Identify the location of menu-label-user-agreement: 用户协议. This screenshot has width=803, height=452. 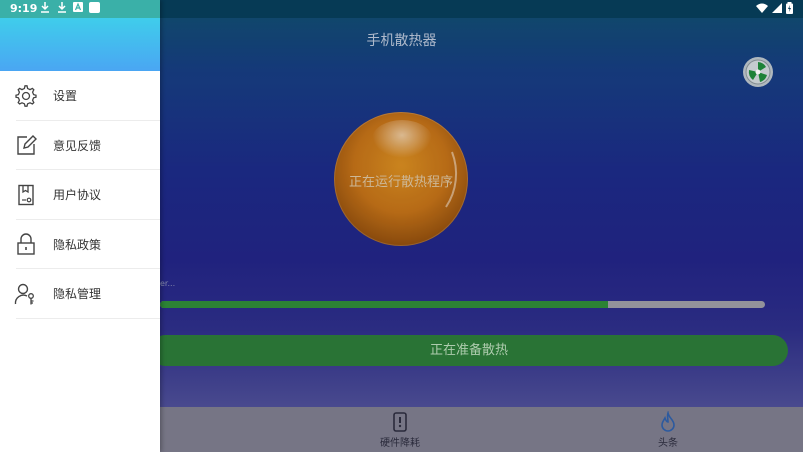
(77, 195).